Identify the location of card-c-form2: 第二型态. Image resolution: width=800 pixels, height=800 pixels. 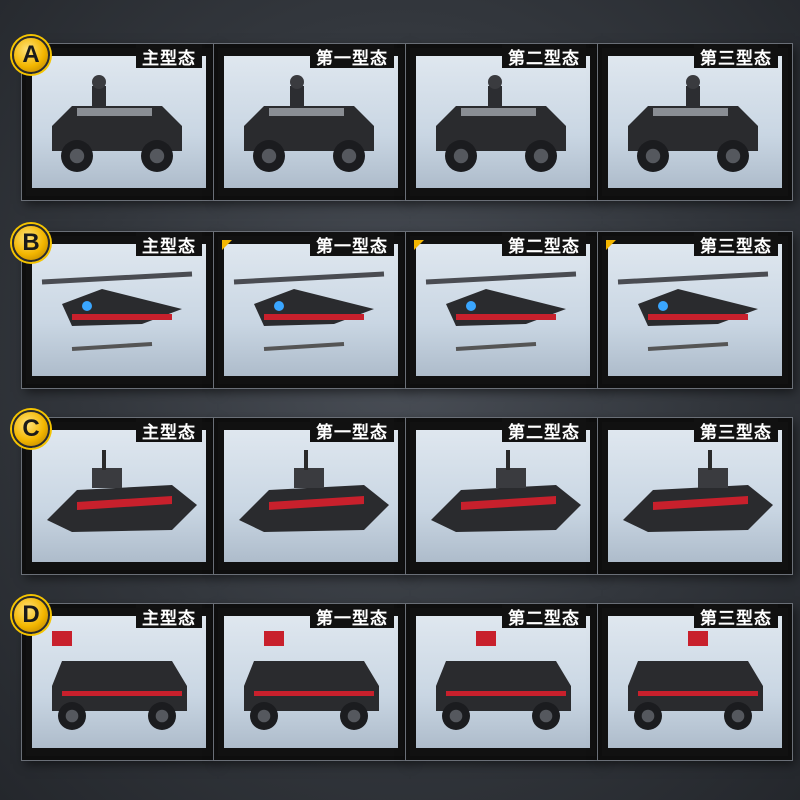
(503, 496).